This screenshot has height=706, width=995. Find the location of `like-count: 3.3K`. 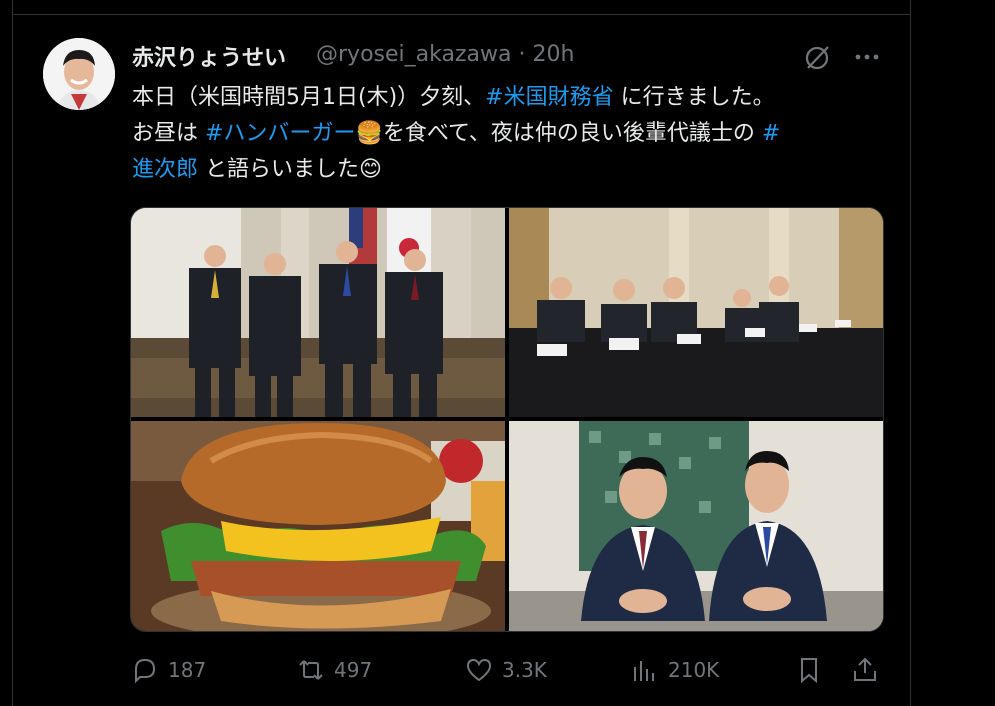

like-count: 3.3K is located at coordinates (524, 670).